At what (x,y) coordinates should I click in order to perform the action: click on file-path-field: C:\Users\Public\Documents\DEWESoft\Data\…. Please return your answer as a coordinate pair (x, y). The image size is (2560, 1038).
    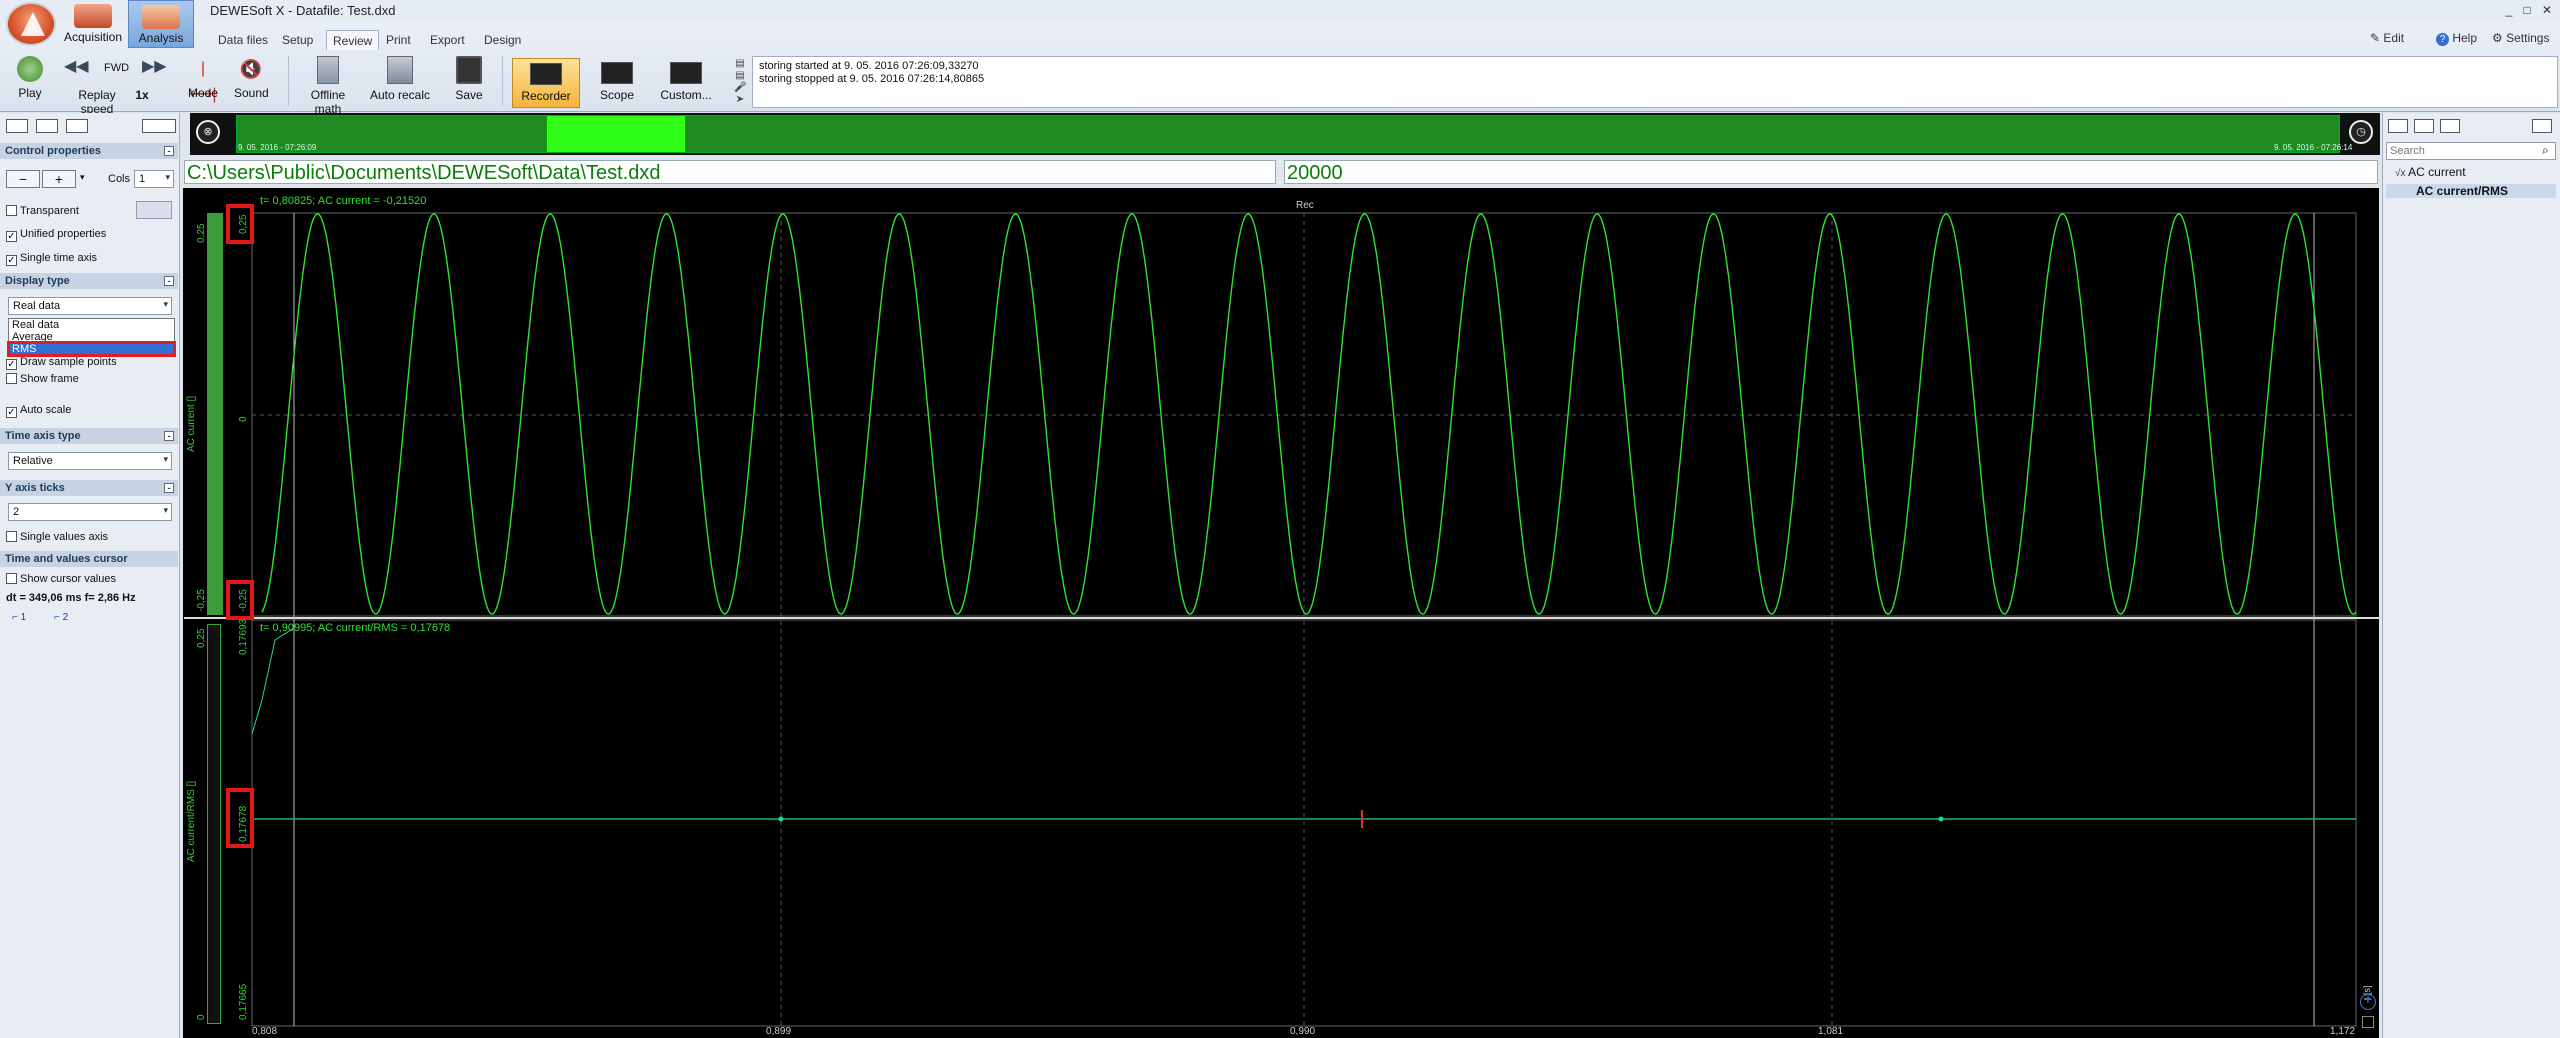
    Looking at the image, I should click on (730, 172).